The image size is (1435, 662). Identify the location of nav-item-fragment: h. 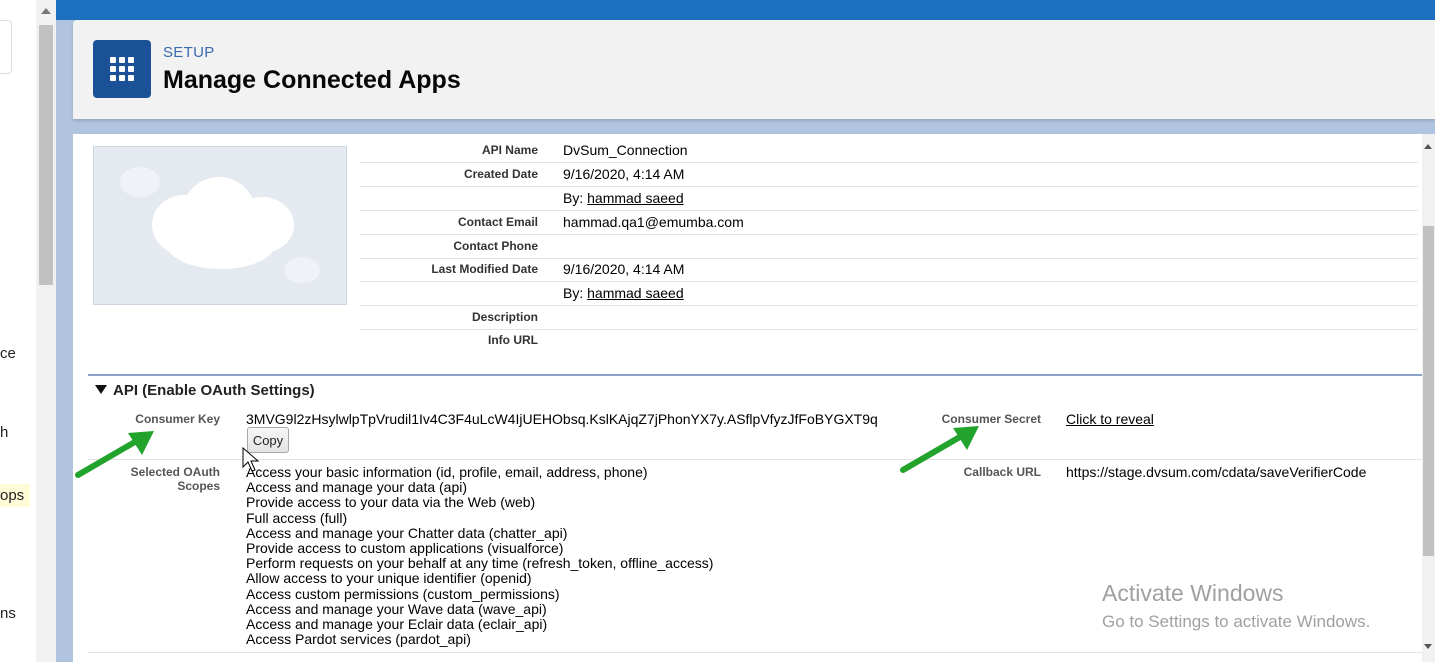
(4, 432).